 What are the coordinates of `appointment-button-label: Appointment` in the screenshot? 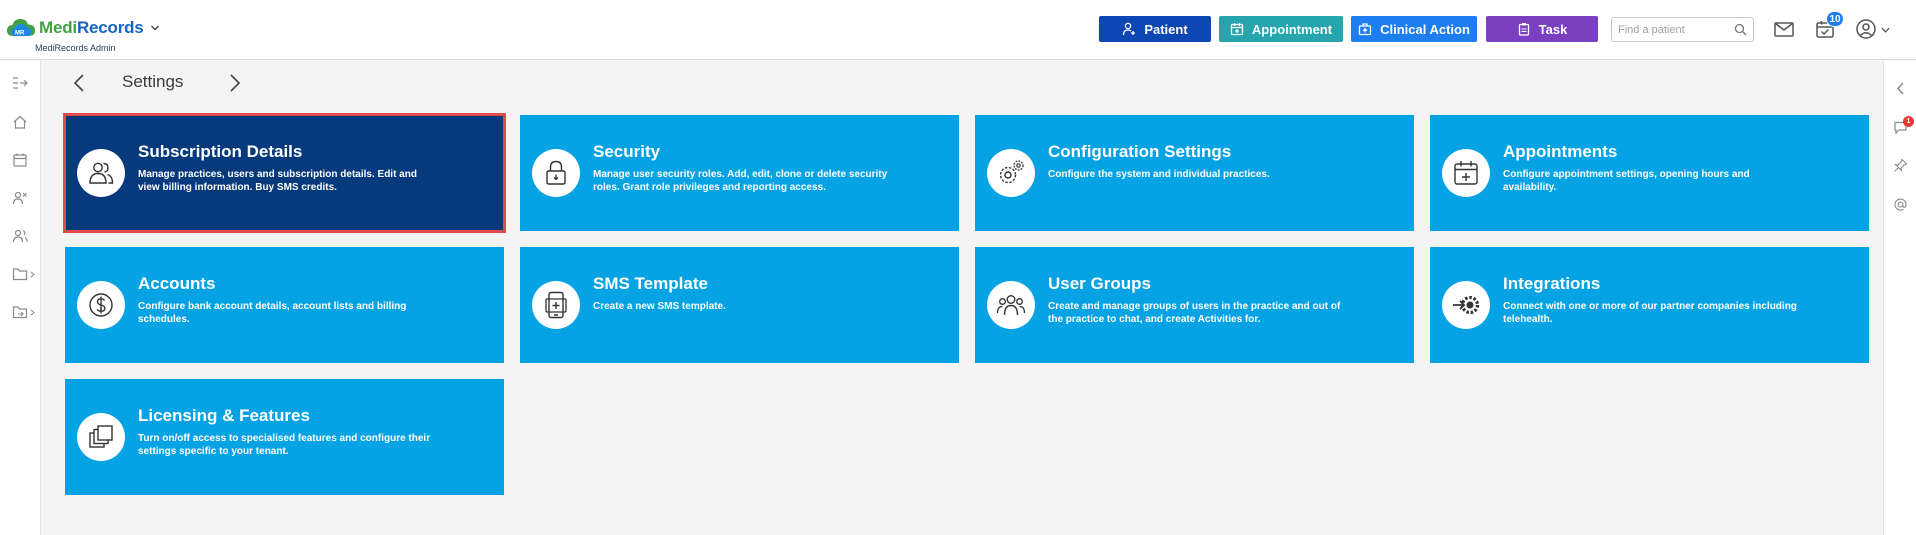 It's located at (1292, 29).